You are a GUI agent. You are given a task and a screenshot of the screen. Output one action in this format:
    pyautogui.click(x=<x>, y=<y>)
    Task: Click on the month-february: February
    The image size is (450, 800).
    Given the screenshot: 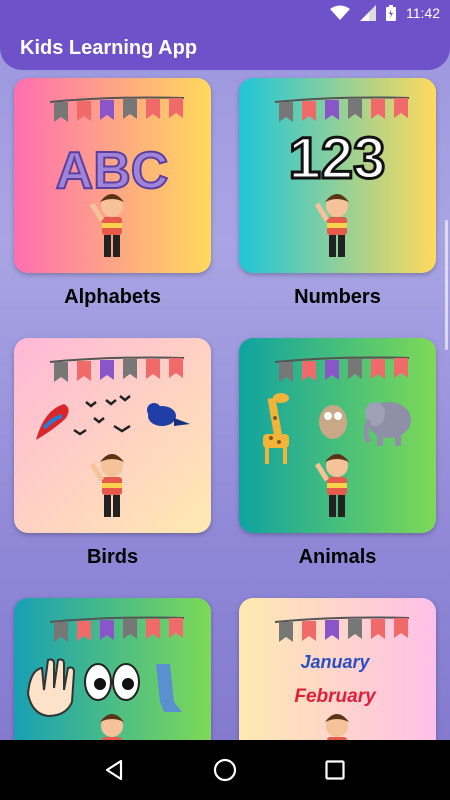 What is the action you would take?
    pyautogui.click(x=335, y=696)
    